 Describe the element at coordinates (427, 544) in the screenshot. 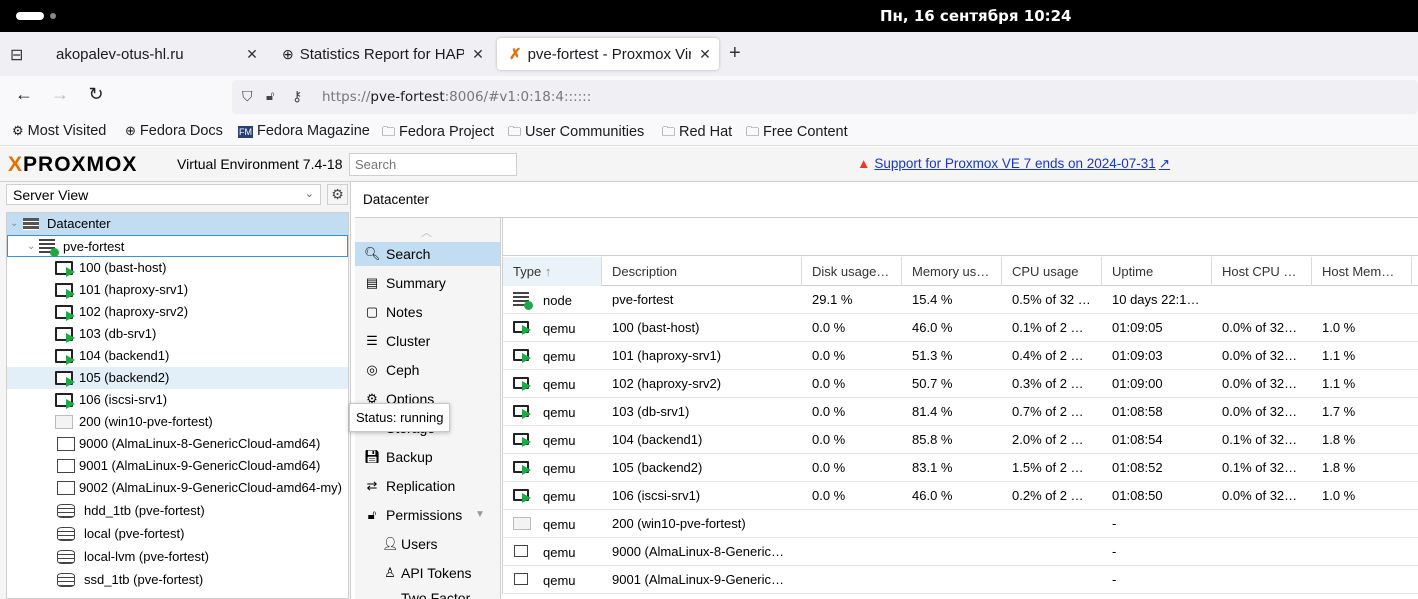

I see `menu-item-users: 👤︎ Users` at that location.